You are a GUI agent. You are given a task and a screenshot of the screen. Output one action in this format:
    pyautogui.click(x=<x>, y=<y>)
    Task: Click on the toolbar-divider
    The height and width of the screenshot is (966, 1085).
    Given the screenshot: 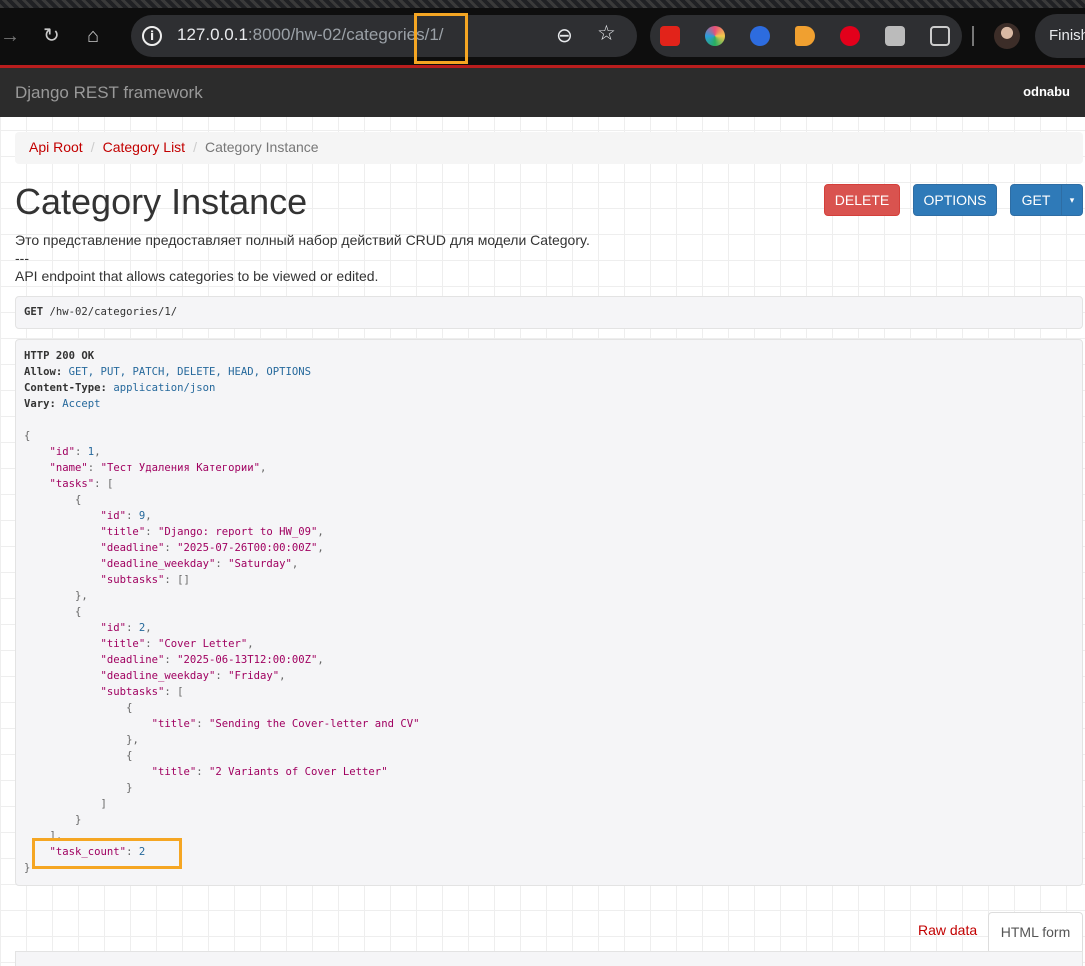 What is the action you would take?
    pyautogui.click(x=973, y=36)
    